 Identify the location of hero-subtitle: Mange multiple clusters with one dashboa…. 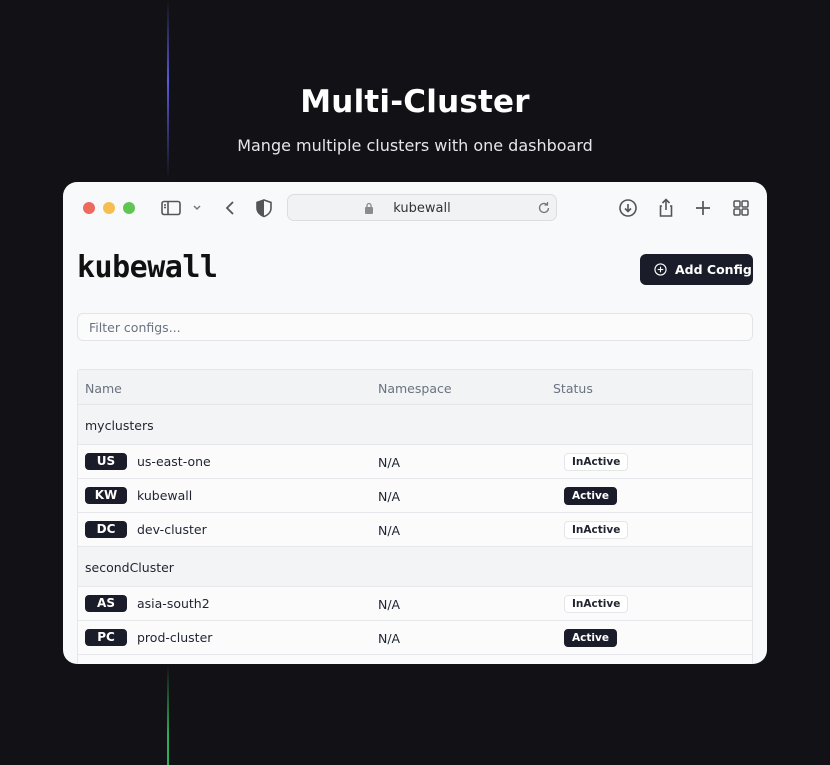
(415, 145).